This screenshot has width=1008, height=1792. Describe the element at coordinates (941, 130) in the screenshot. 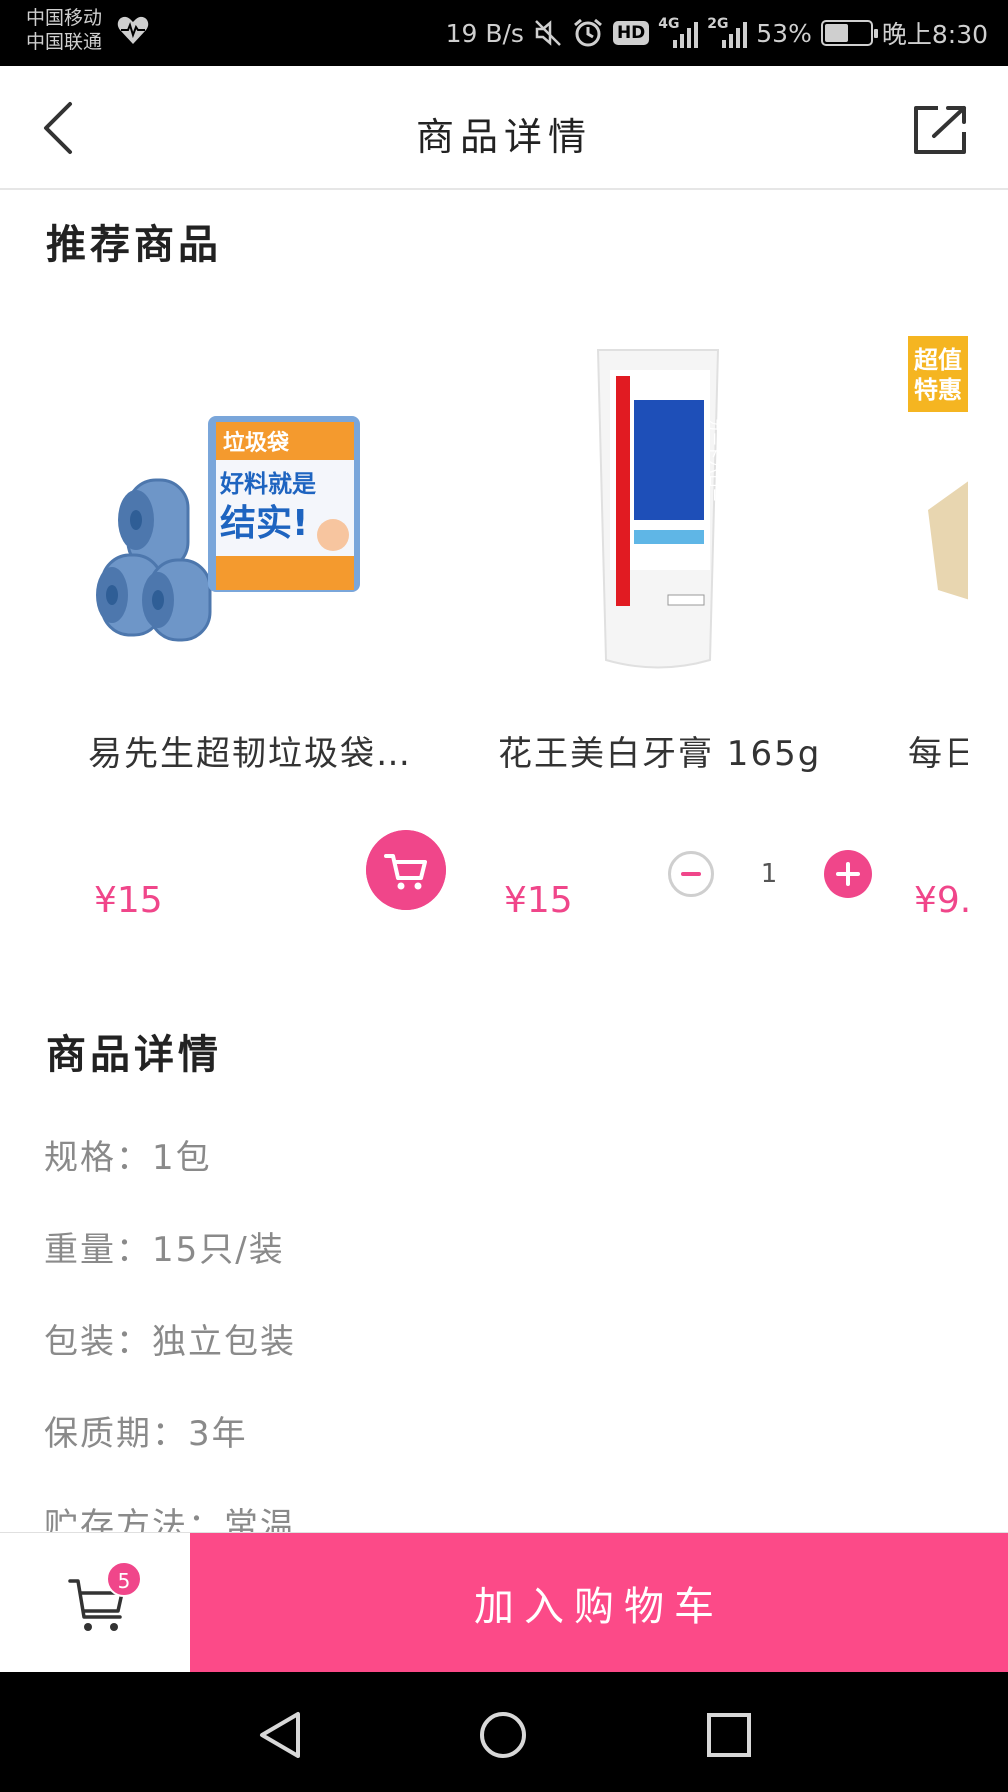

I see `share-icon` at that location.